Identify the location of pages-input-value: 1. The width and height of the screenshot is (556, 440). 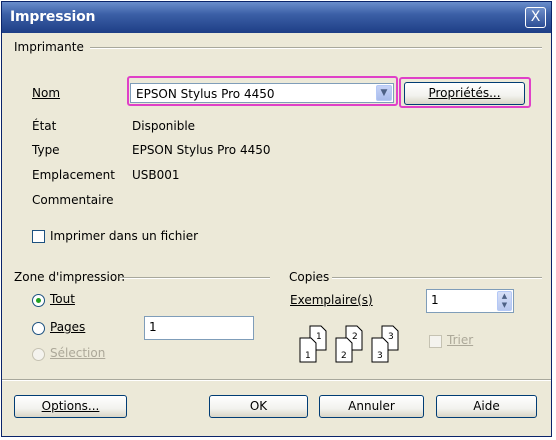
(153, 327).